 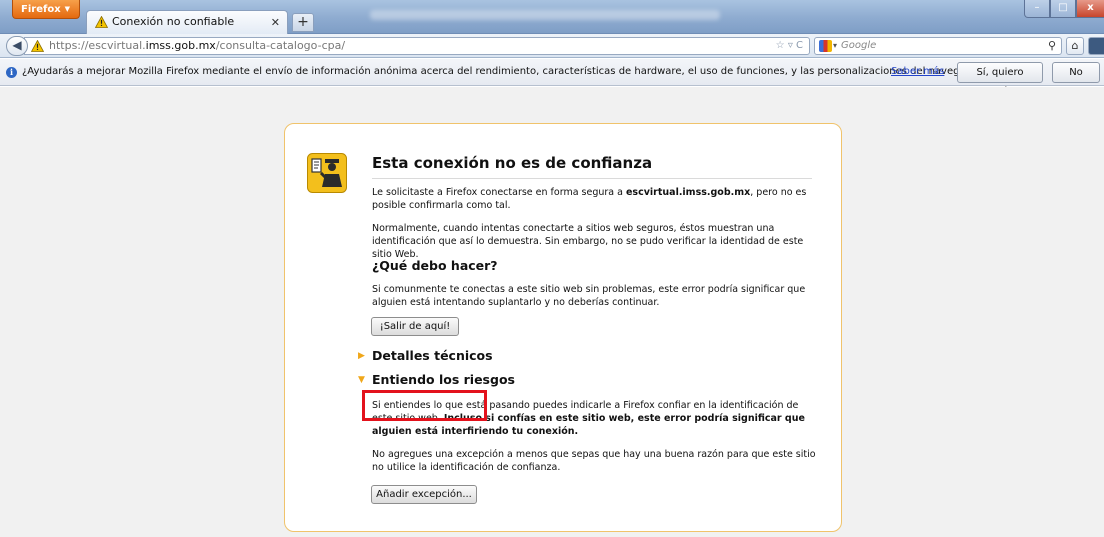 I want to click on info-icon: i, so click(x=11, y=72).